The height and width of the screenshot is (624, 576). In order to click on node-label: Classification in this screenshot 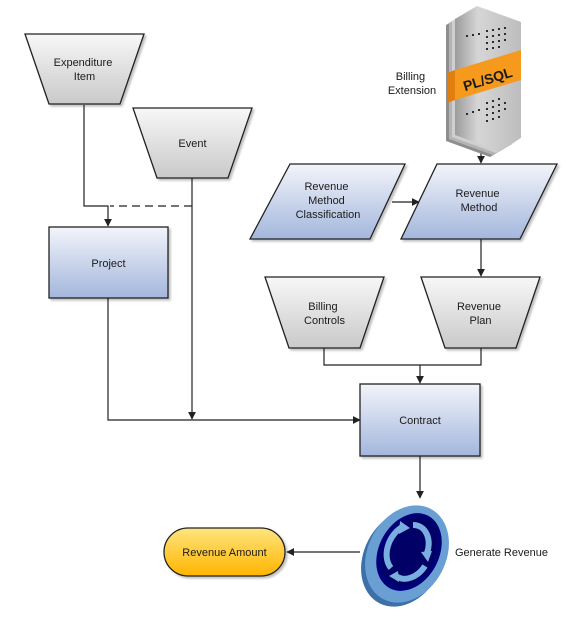, I will do `click(328, 215)`.